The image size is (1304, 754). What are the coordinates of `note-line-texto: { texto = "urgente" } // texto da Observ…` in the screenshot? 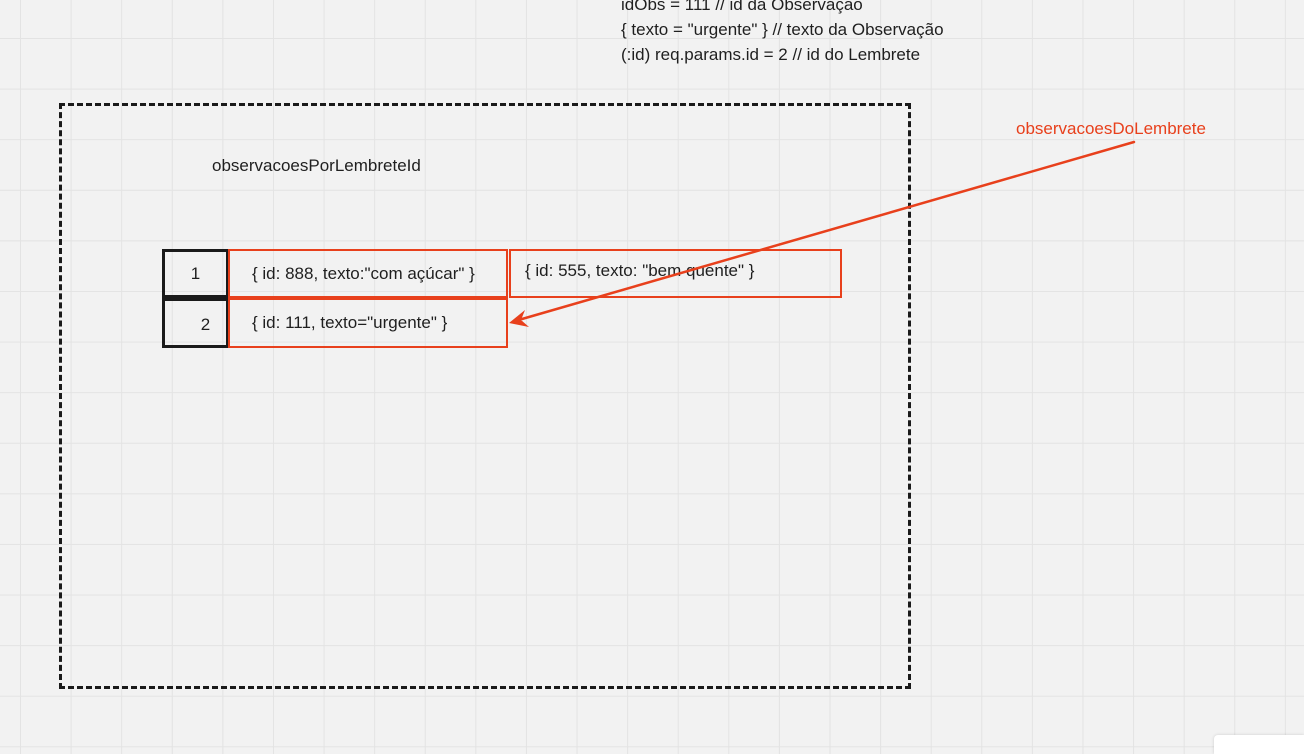 It's located at (782, 29).